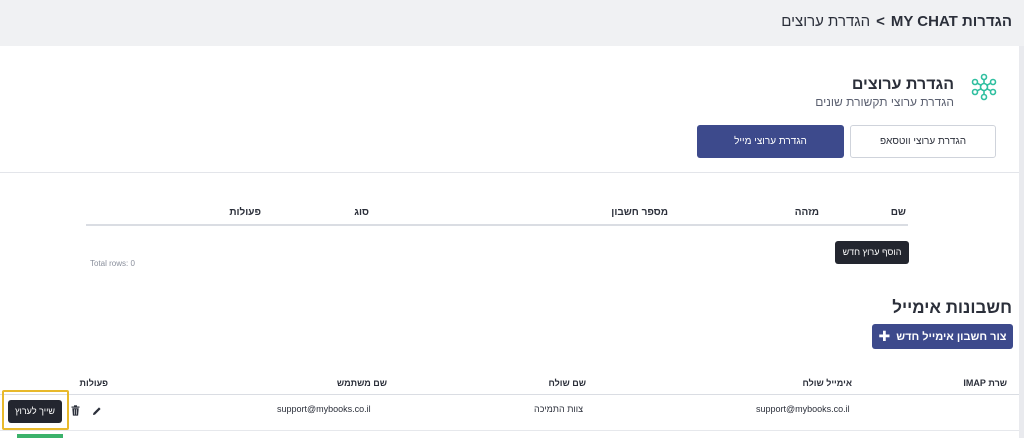  I want to click on row-divider, so click(509, 430).